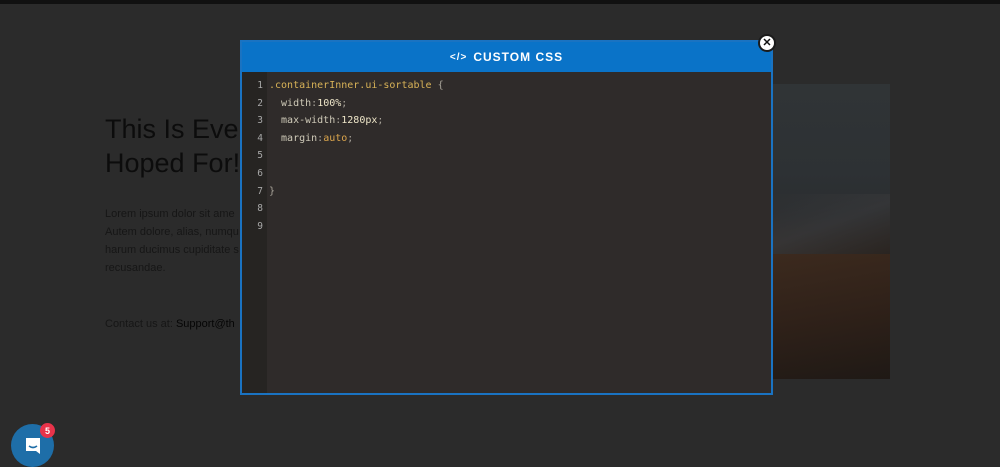  Describe the element at coordinates (260, 156) in the screenshot. I see `line-number: 5` at that location.